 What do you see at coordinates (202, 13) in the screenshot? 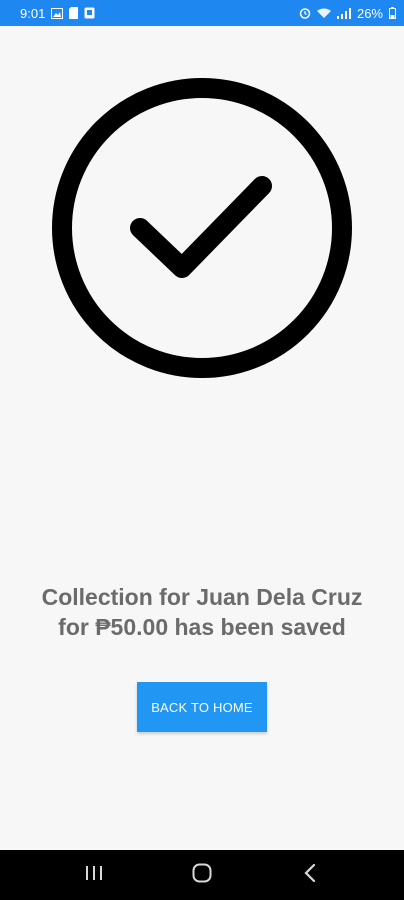
I see `status-bar: 9:01 26%` at bounding box center [202, 13].